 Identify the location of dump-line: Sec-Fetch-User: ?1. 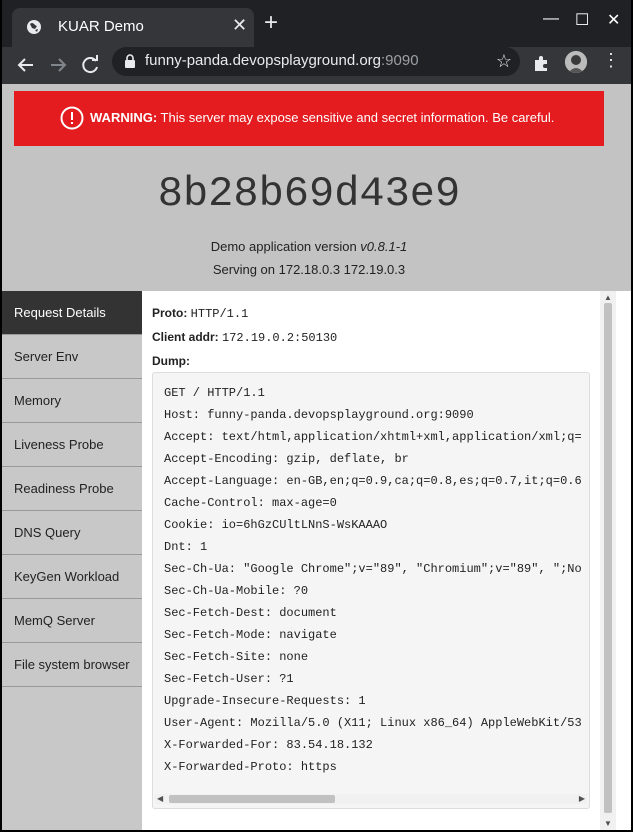
(229, 679).